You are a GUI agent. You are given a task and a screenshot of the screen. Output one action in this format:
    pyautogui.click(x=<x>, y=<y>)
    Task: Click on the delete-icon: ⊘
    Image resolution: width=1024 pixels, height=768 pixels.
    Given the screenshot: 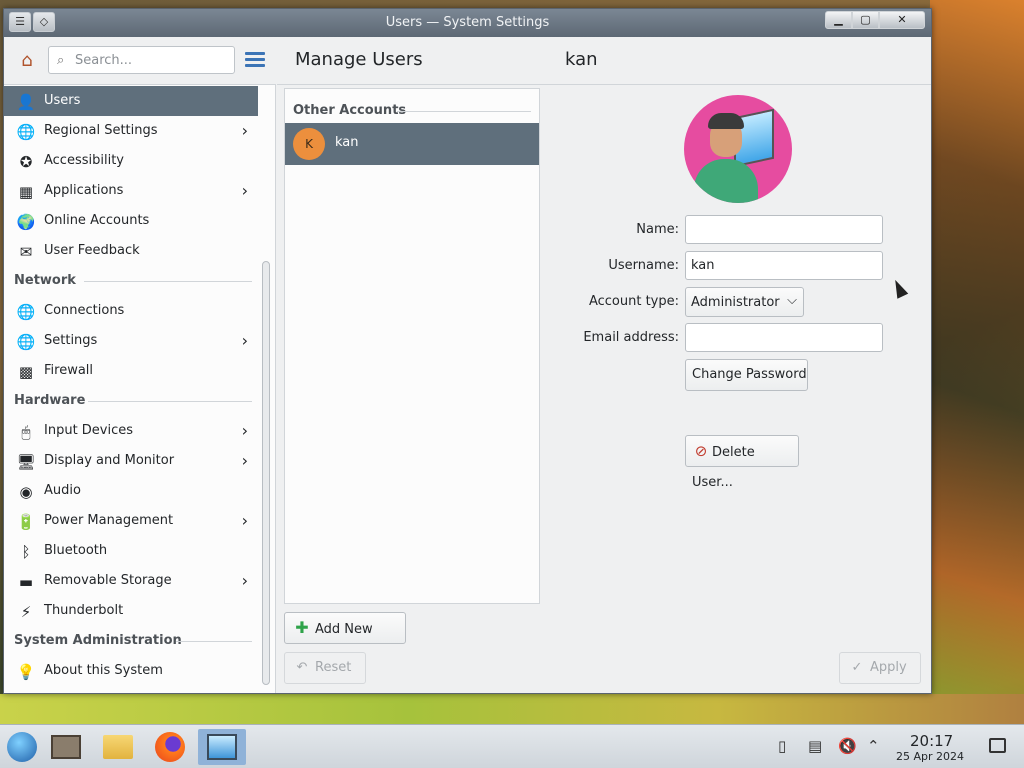 What is the action you would take?
    pyautogui.click(x=701, y=451)
    